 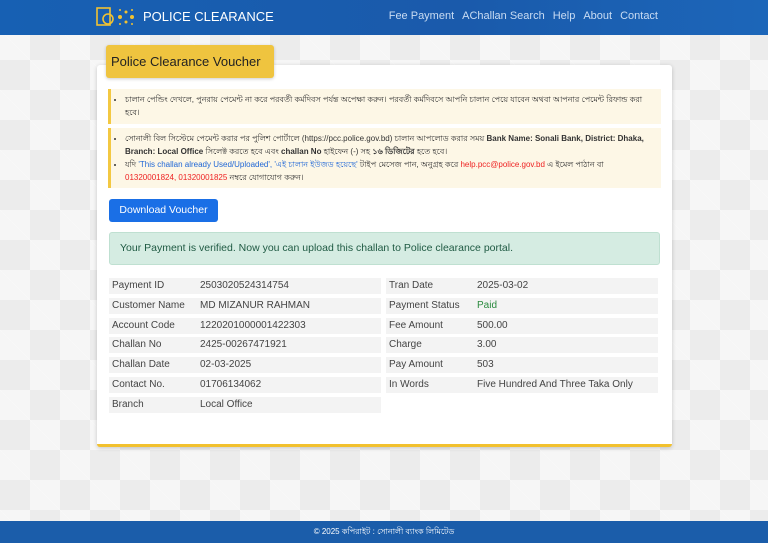 I want to click on detail-label: Challan Date, so click(x=141, y=365).